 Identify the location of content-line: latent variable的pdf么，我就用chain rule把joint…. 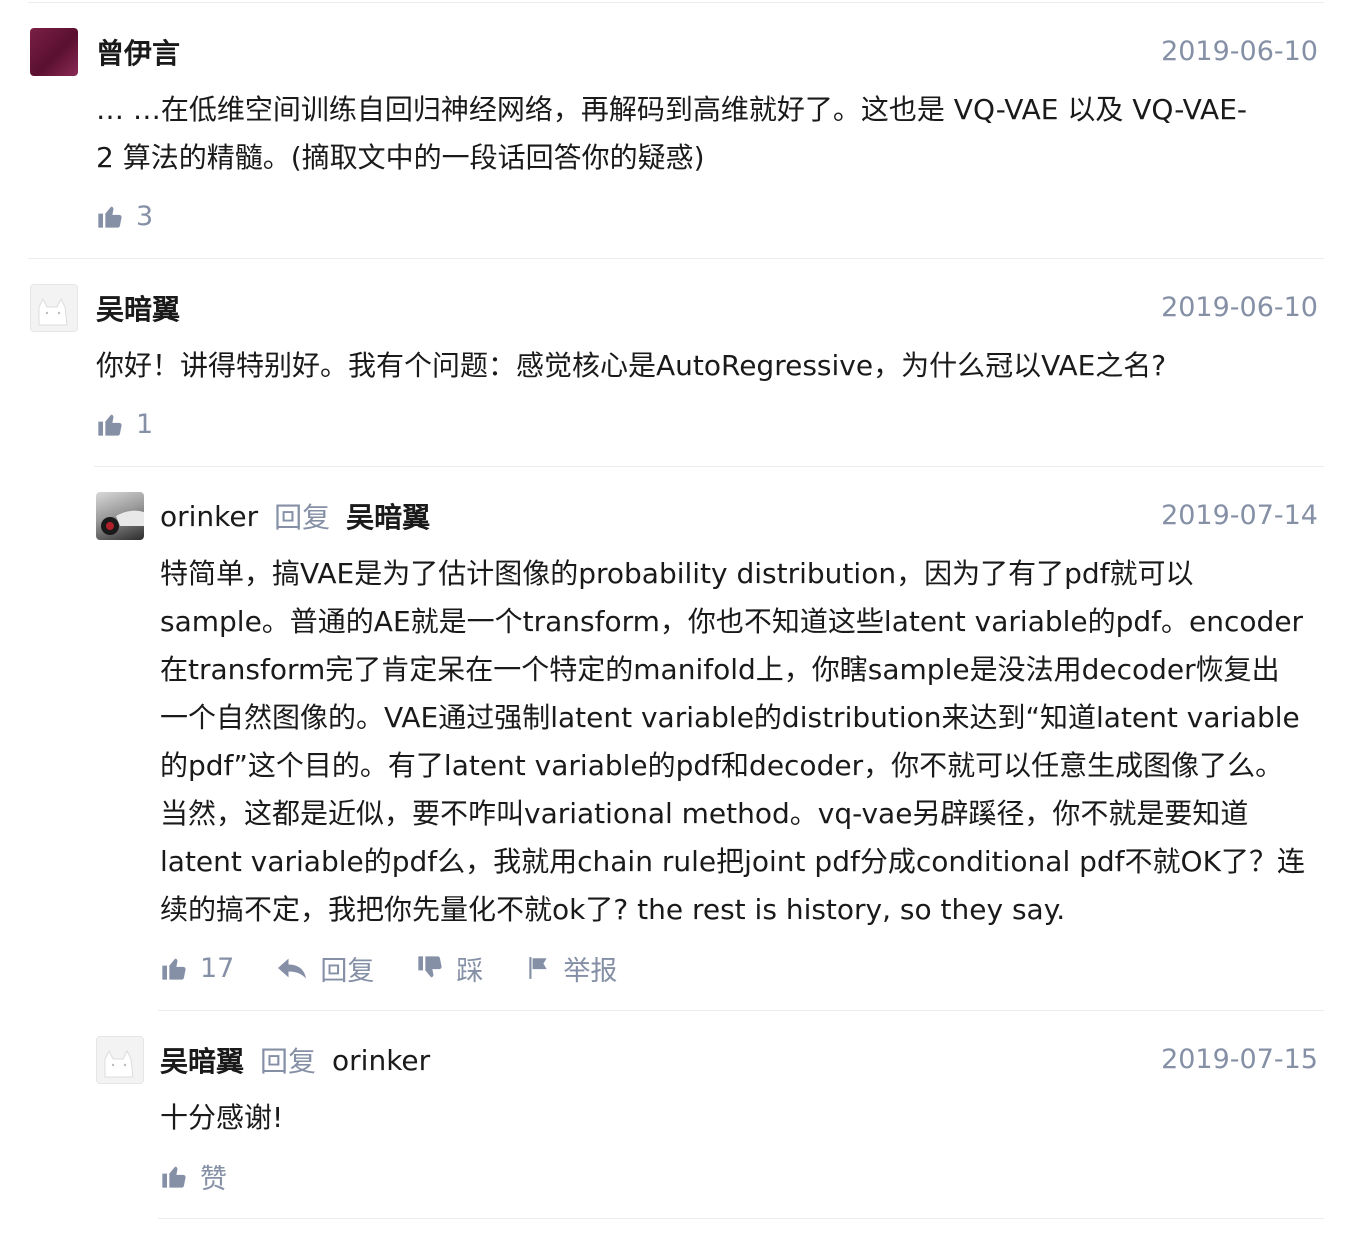
(732, 861).